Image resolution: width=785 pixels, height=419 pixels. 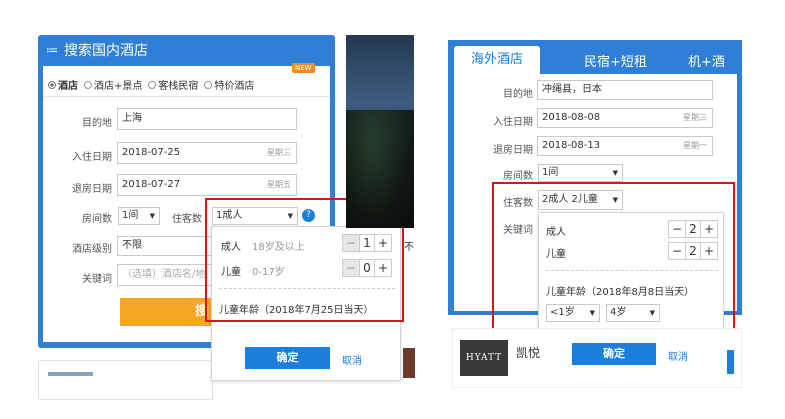 I want to click on right-checkin-label: 入住日期, so click(x=513, y=122).